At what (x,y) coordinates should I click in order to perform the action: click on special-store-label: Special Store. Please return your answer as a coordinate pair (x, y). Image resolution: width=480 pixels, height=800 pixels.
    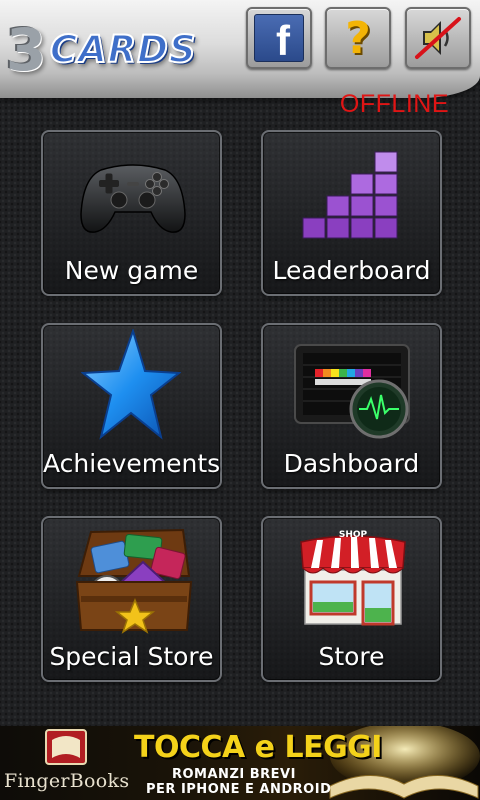
    Looking at the image, I should click on (131, 656).